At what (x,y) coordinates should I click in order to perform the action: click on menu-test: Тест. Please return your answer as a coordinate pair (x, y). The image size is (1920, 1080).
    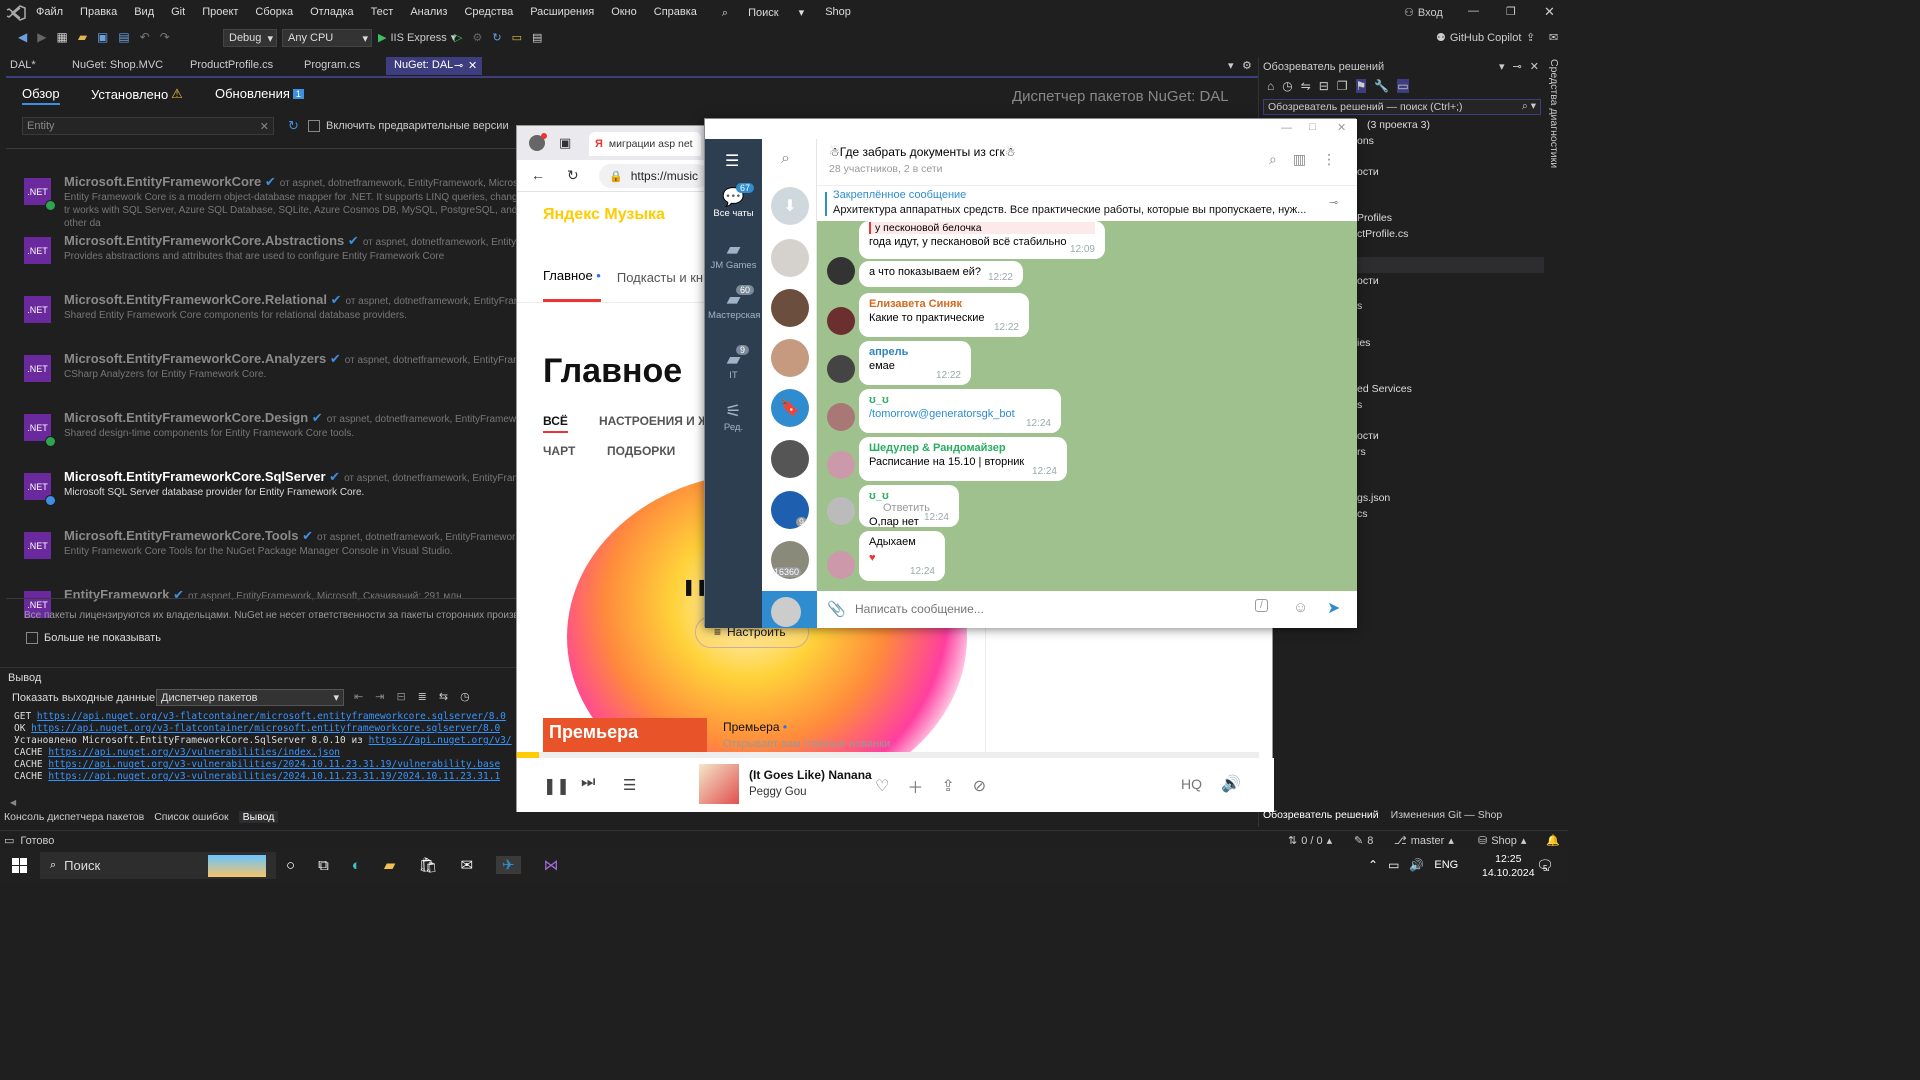
    Looking at the image, I should click on (382, 13).